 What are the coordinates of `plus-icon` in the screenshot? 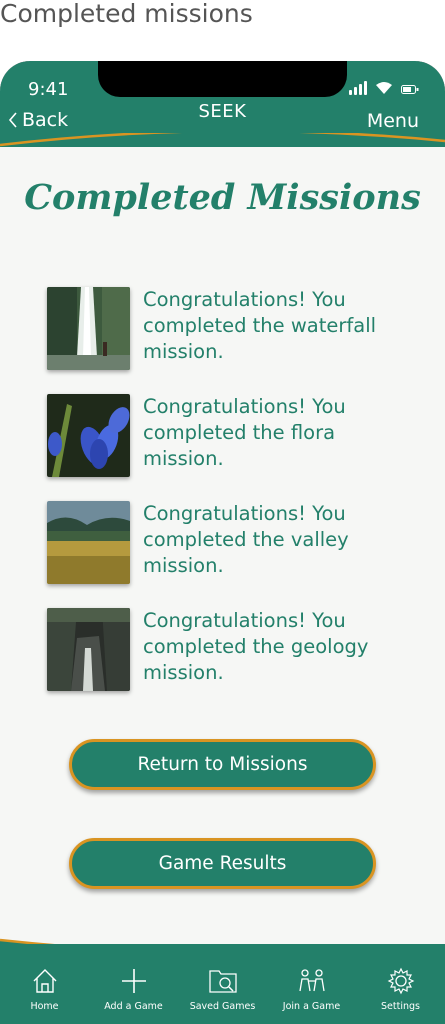 It's located at (133, 981).